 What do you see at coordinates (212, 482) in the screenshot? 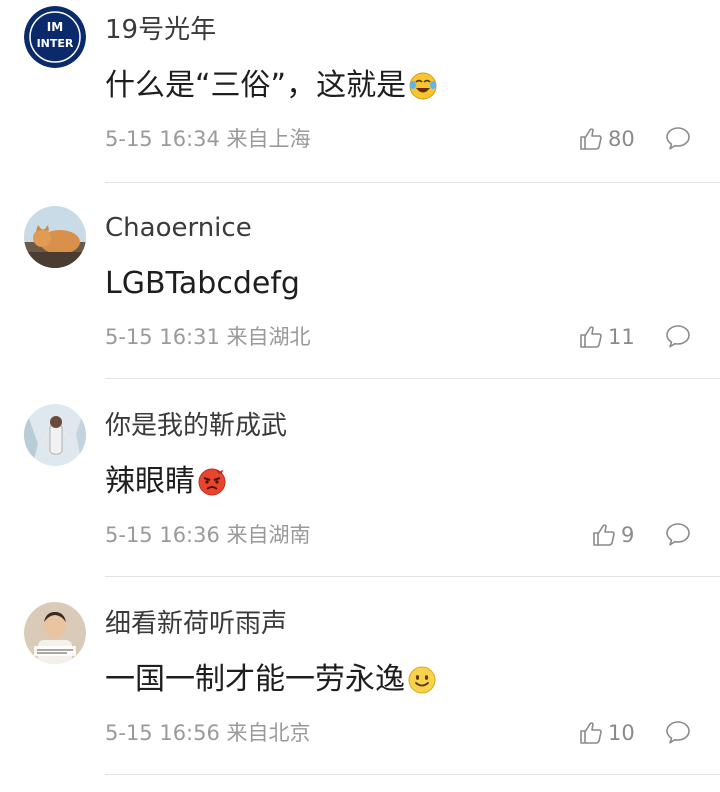
I see `angry-face-emoji-icon` at bounding box center [212, 482].